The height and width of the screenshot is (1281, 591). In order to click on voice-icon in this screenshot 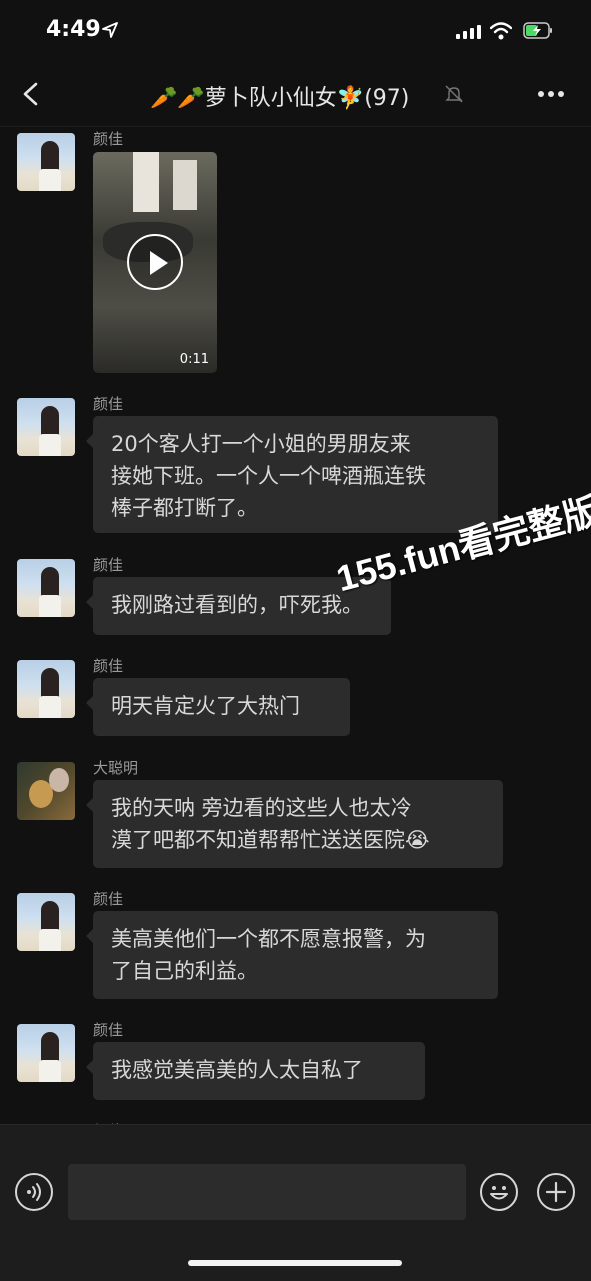, I will do `click(34, 1192)`.